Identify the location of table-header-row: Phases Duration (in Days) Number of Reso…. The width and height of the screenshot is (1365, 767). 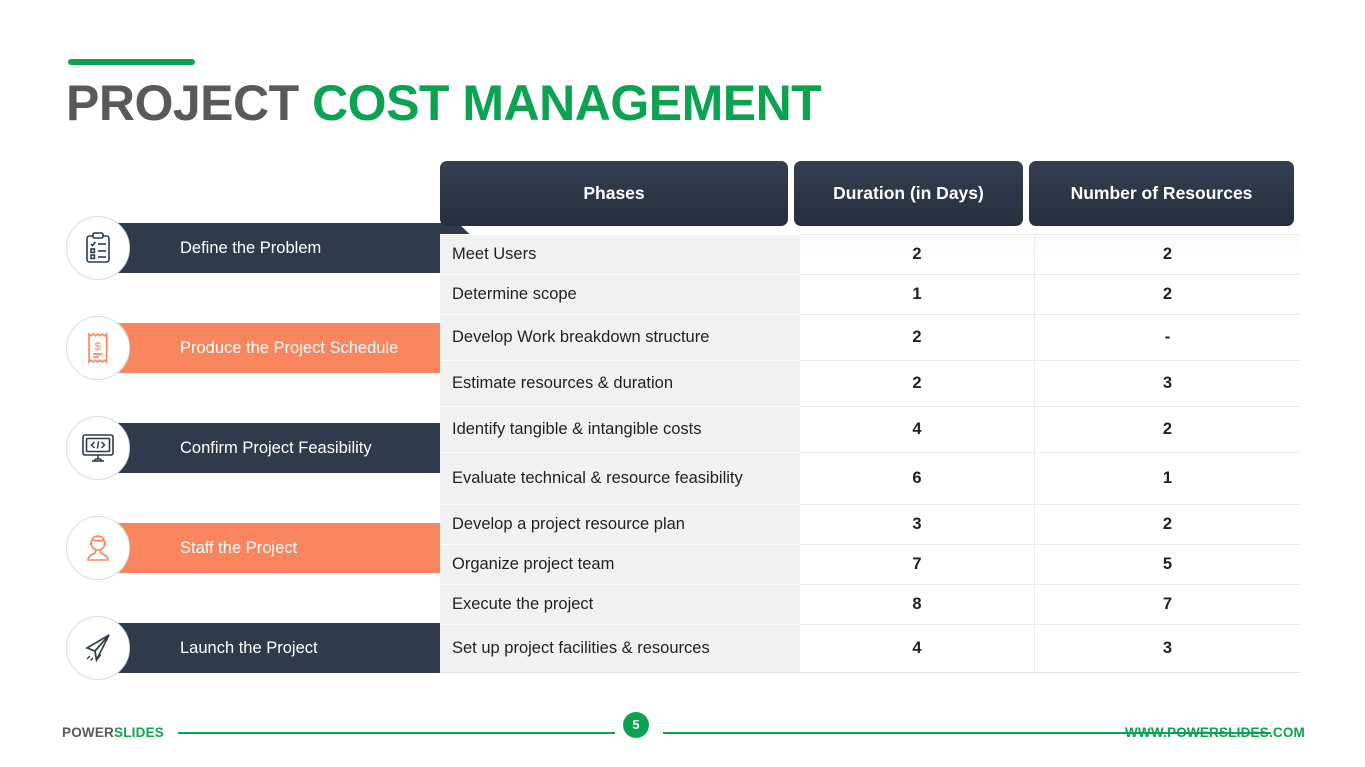
(870, 193).